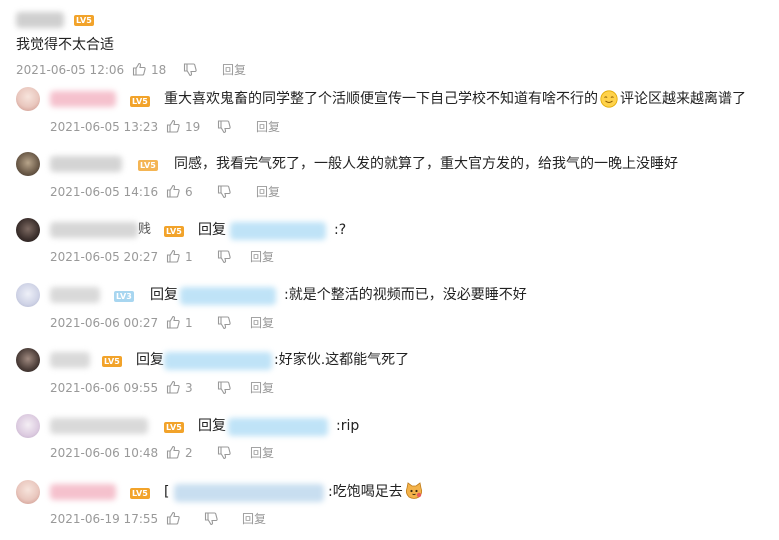 The image size is (779, 540). Describe the element at coordinates (104, 323) in the screenshot. I see `comment-timestamp: 2021-06-06 00:27` at that location.